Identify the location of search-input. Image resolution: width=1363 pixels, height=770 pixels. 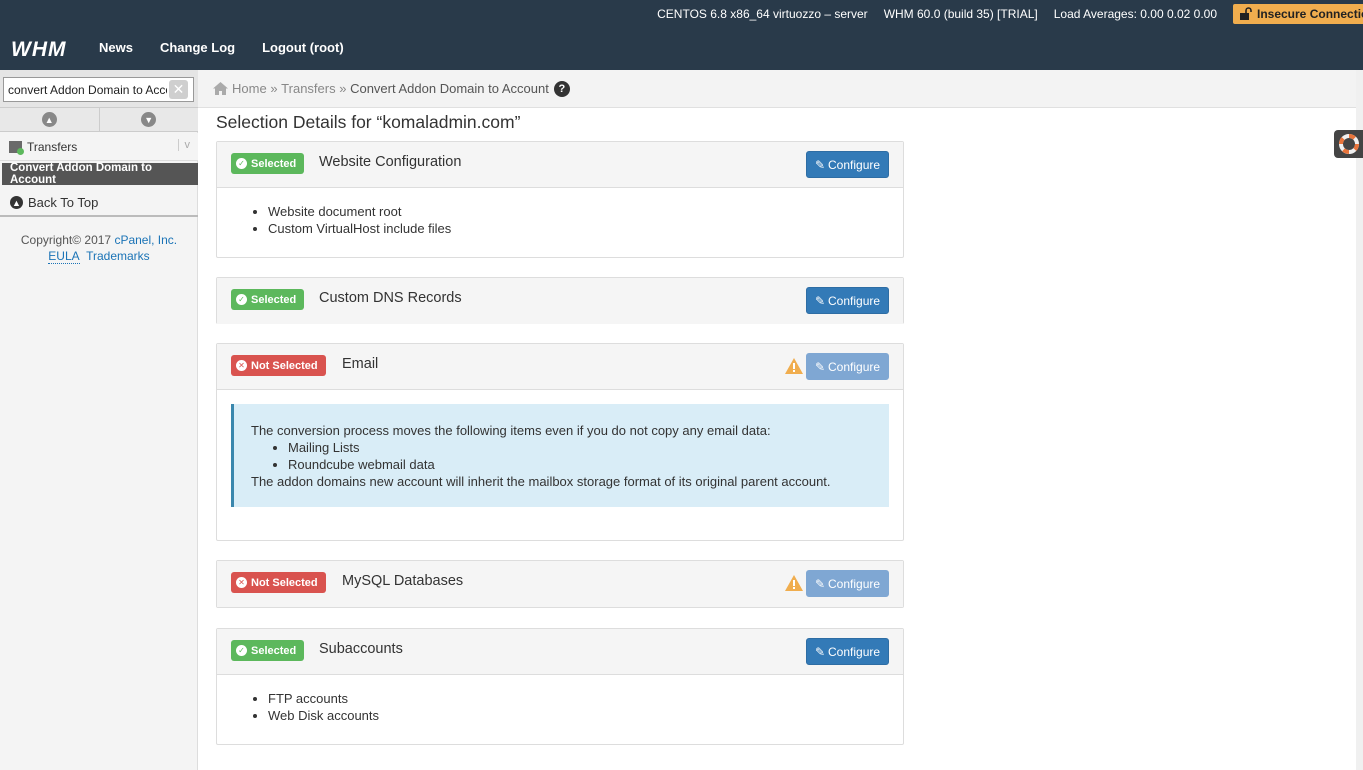
(98, 89).